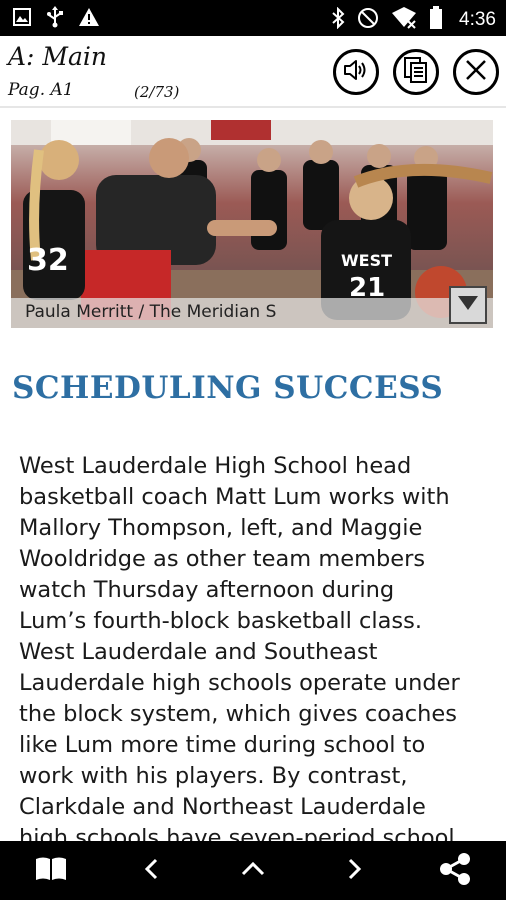  I want to click on close-icon, so click(476, 72).